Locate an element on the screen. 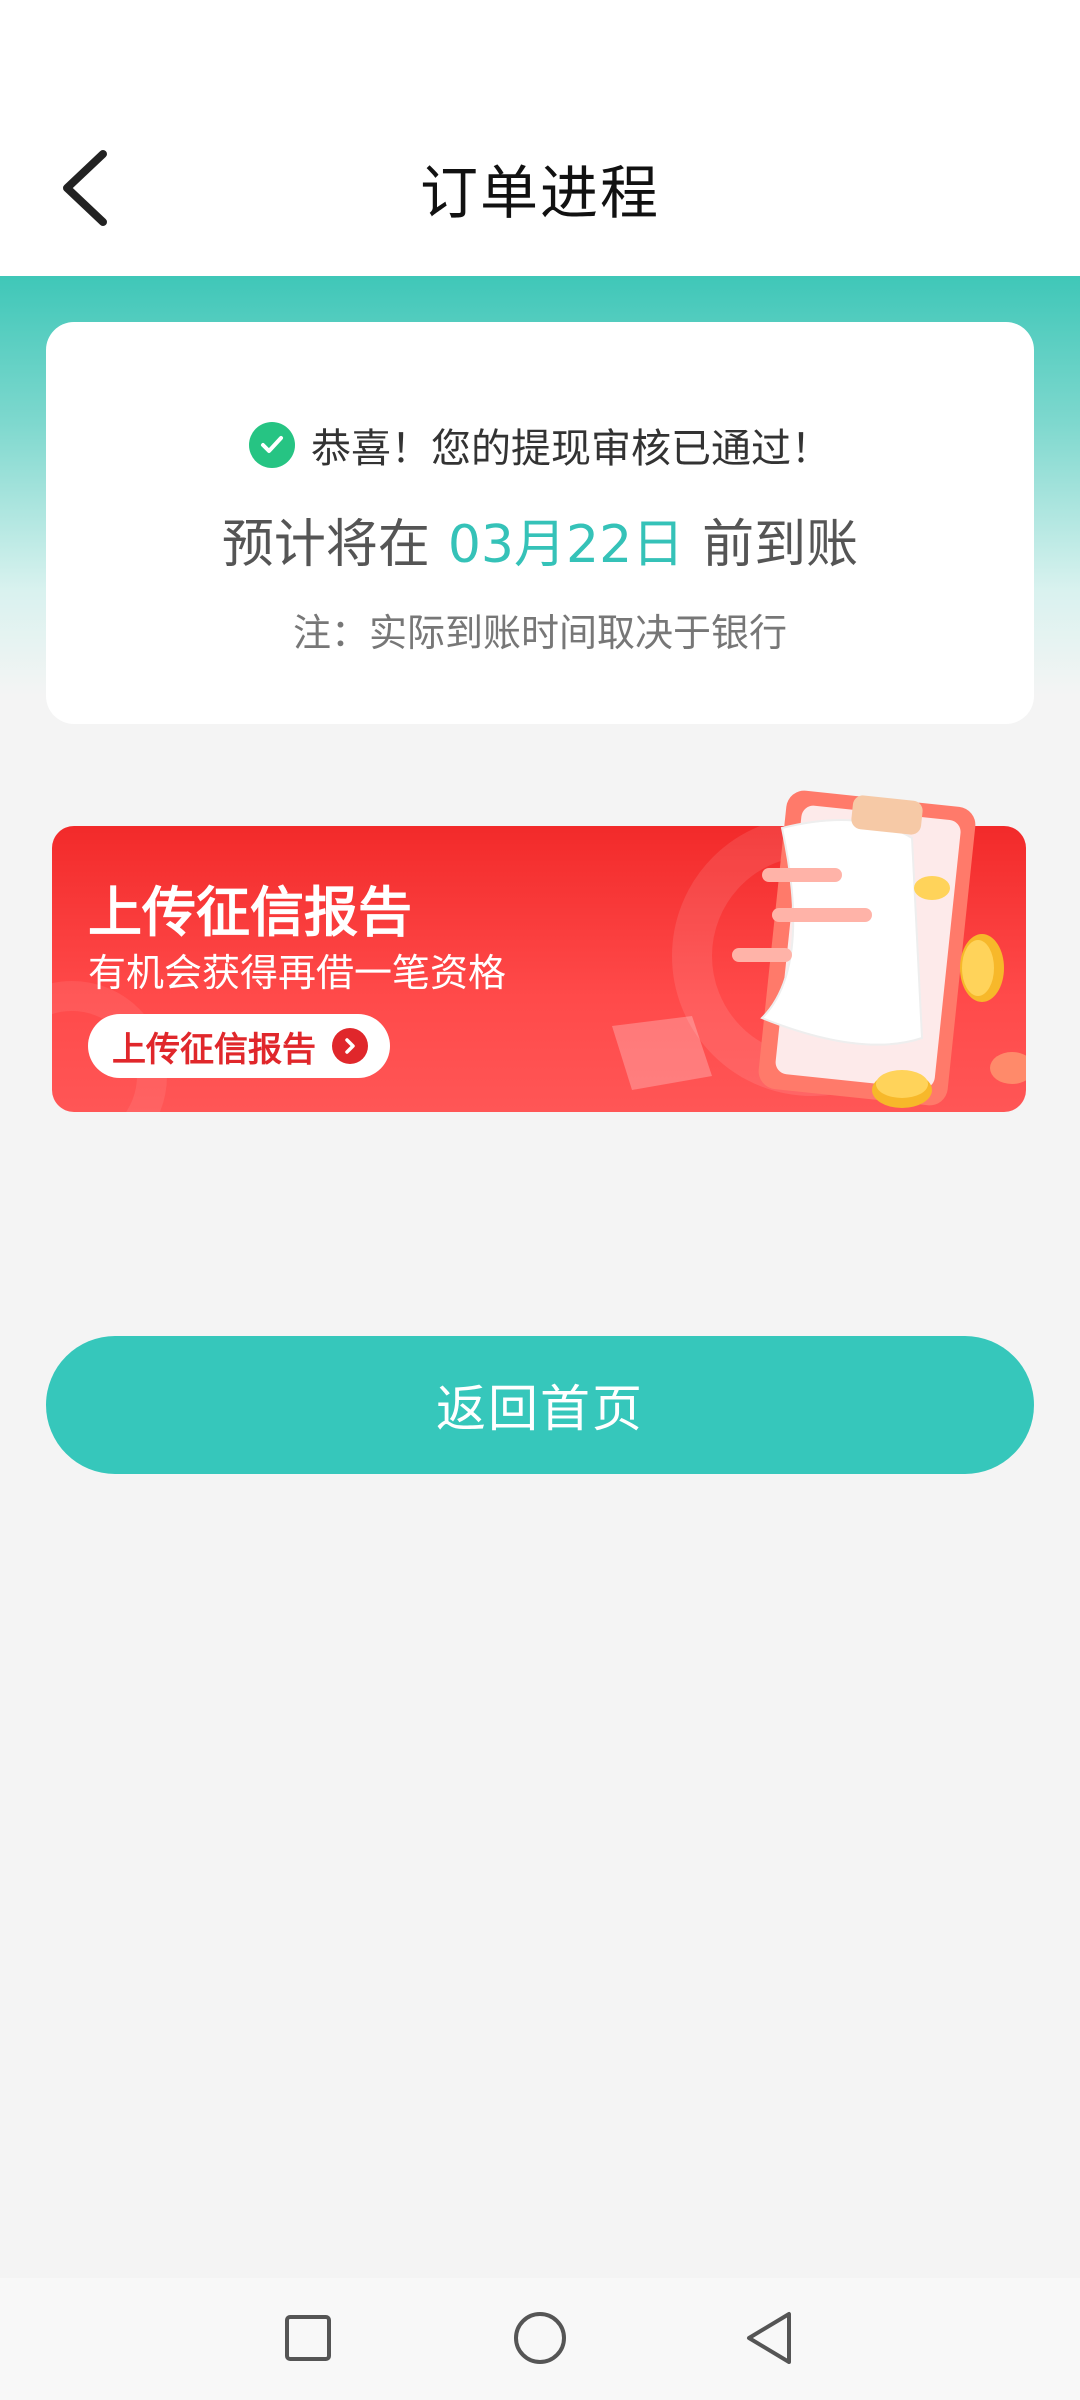 The image size is (1080, 2400). clipboard-coins-illustration is located at coordinates (879, 949).